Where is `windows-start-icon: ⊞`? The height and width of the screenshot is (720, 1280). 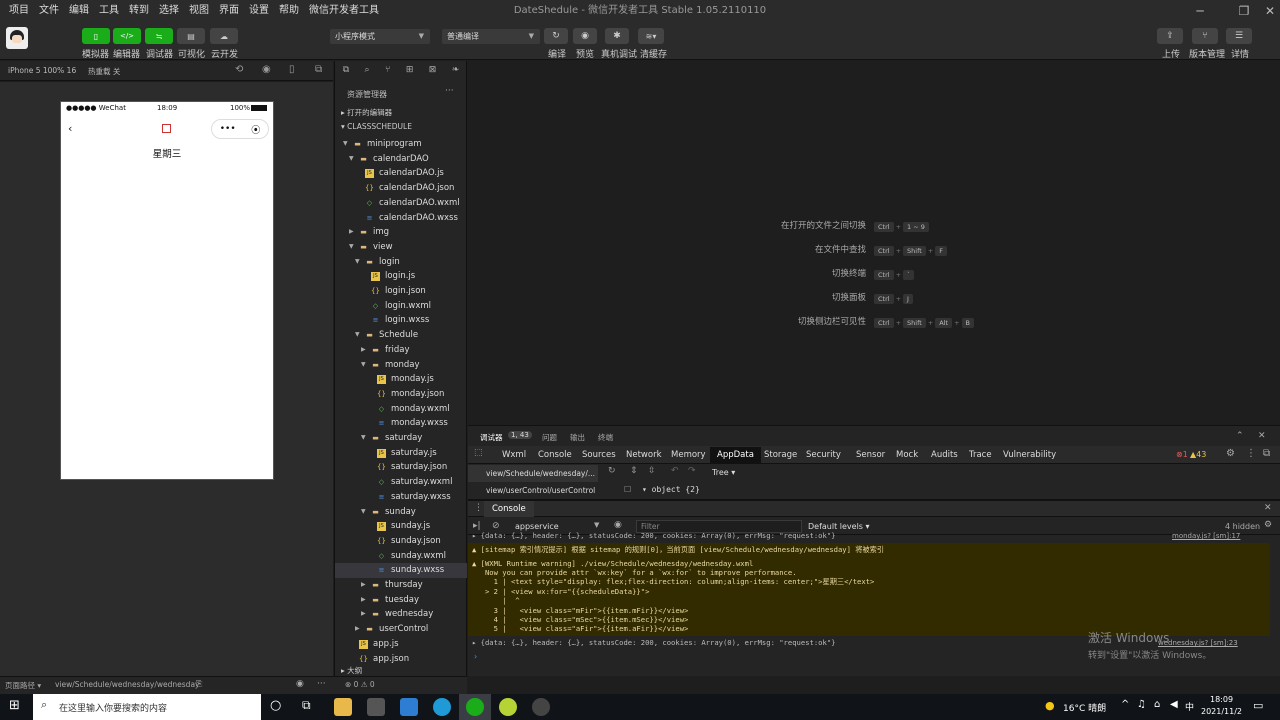 windows-start-icon: ⊞ is located at coordinates (14, 705).